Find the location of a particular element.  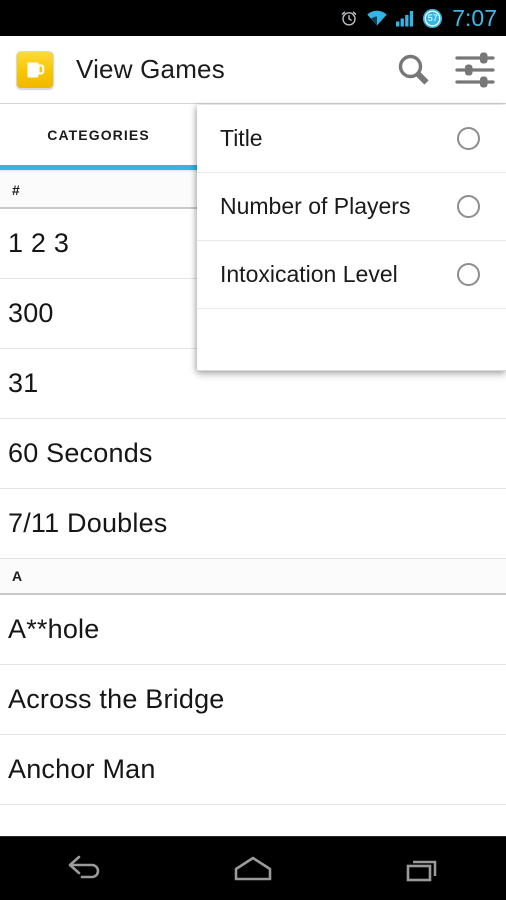

list-item: Across the Bridge is located at coordinates (253, 700).